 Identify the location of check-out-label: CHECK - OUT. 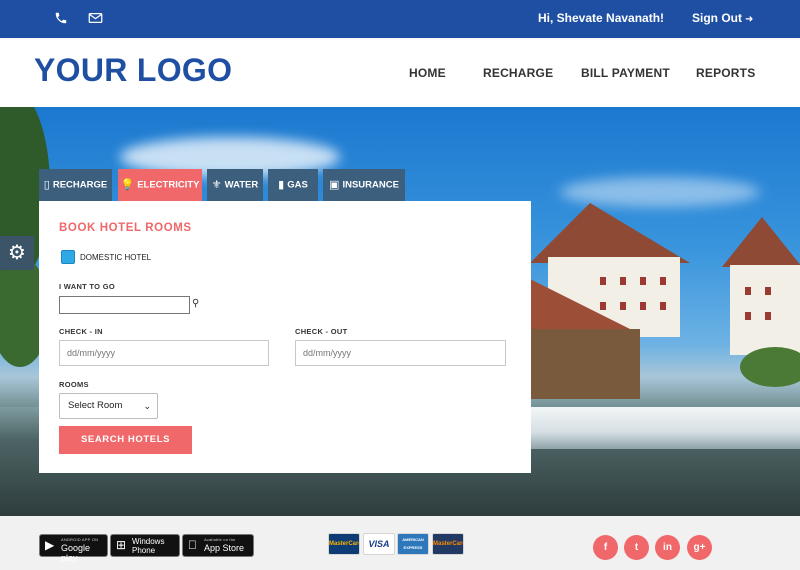
(321, 331).